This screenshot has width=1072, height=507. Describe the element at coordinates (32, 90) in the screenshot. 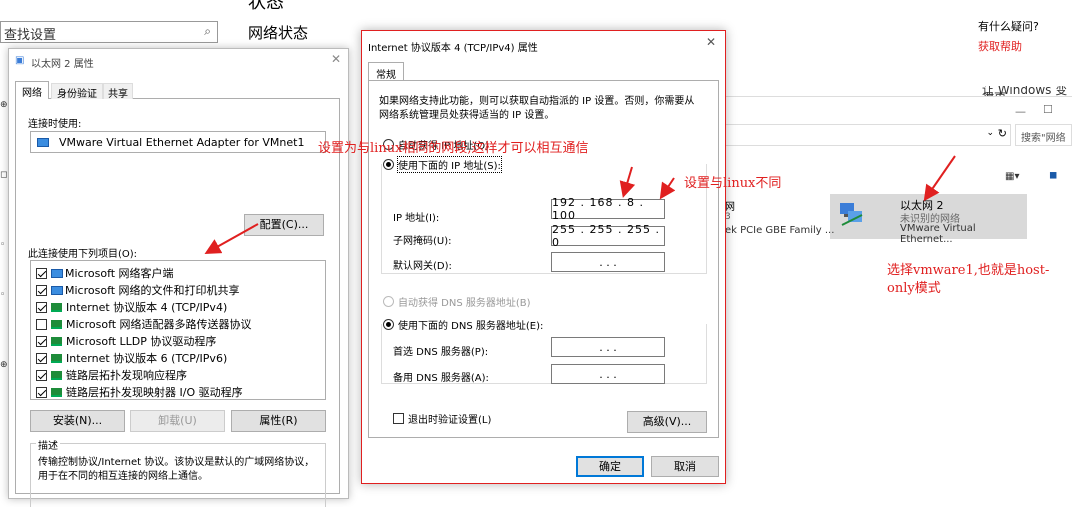

I see `tab-network: 网络` at that location.